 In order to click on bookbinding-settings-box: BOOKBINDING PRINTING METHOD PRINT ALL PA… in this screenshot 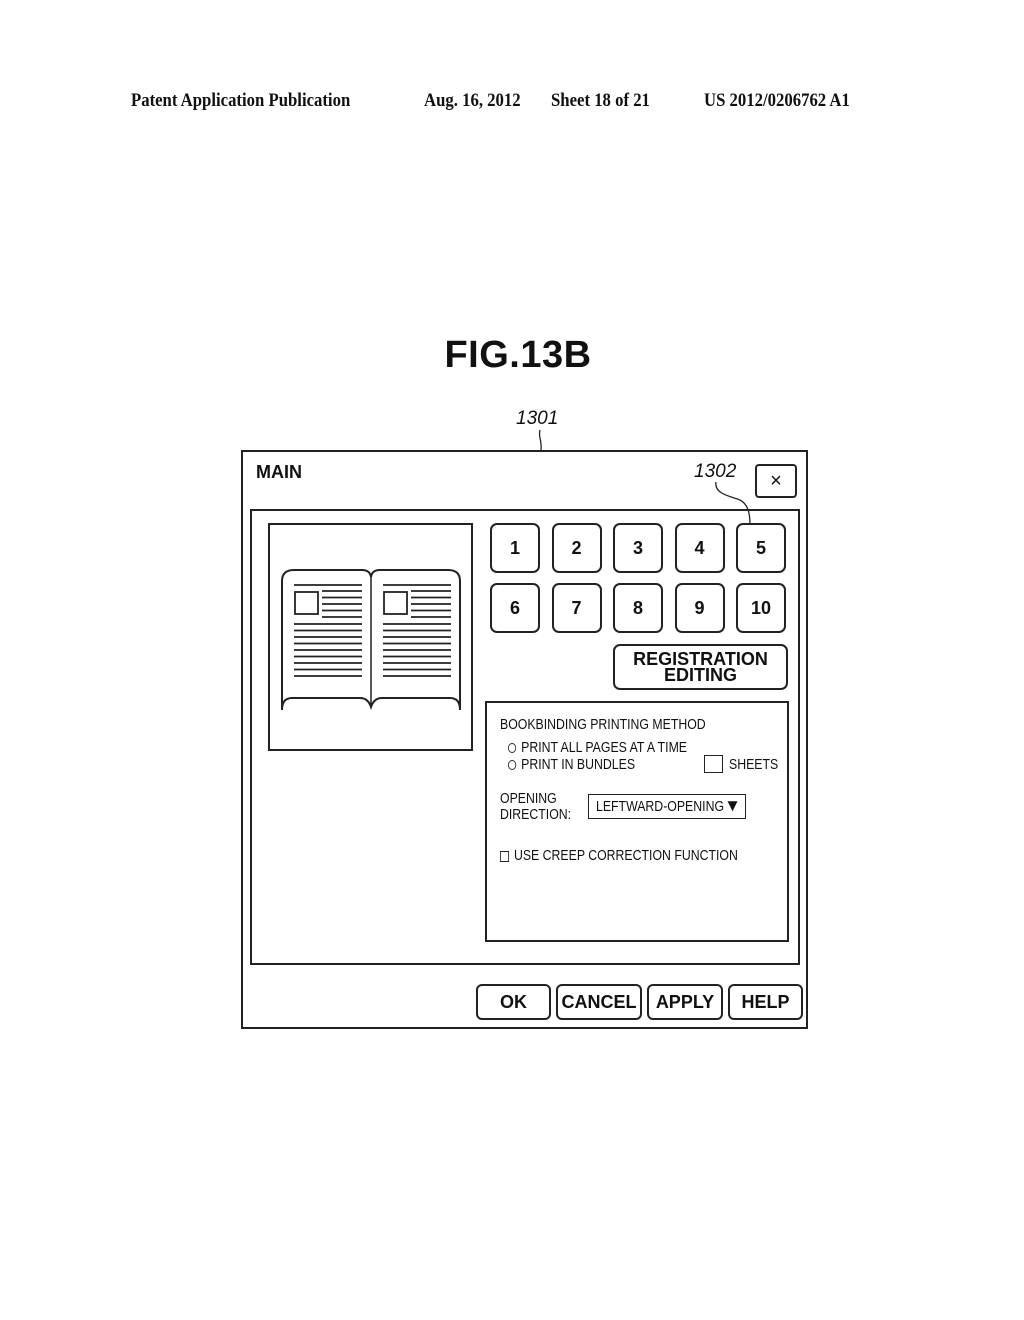, I will do `click(637, 821)`.